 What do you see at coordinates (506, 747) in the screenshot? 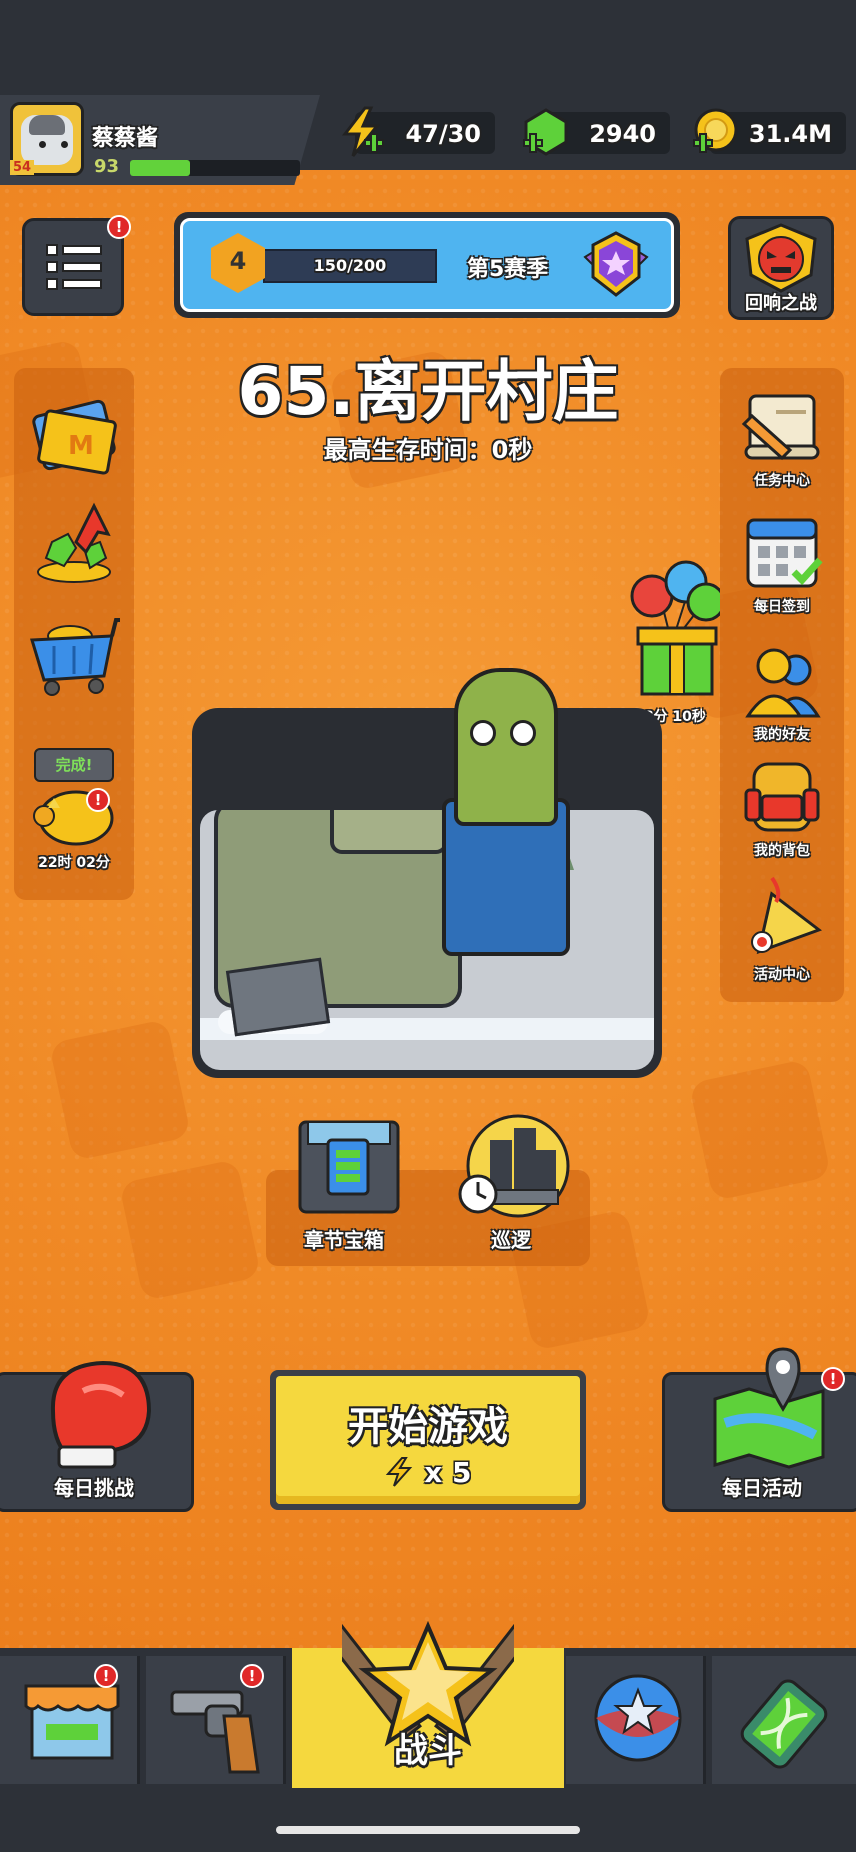
I see `zombie-head` at bounding box center [506, 747].